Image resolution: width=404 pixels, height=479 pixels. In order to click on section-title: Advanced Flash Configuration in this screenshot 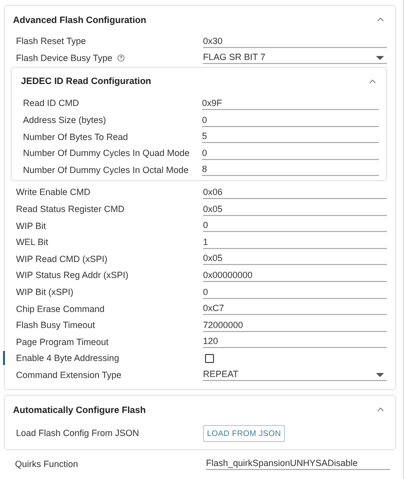, I will do `click(80, 19)`.